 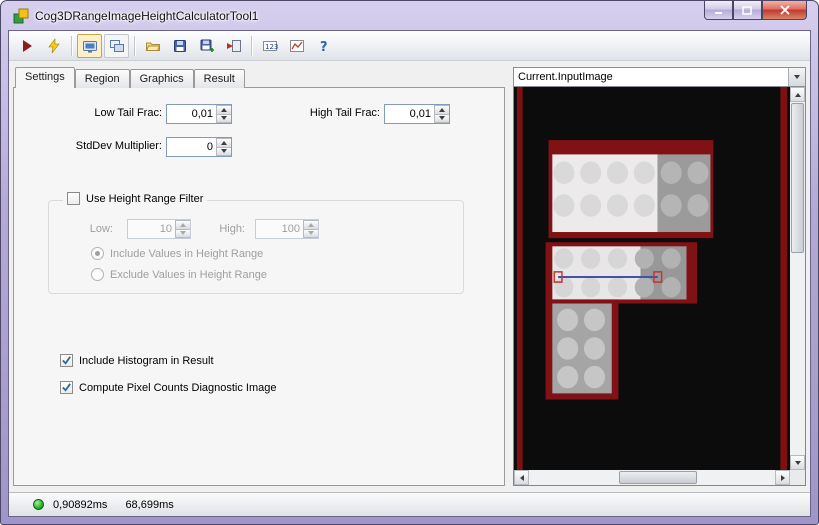 I want to click on include-values-radio-row: Include Values in Height Range, so click(x=177, y=253).